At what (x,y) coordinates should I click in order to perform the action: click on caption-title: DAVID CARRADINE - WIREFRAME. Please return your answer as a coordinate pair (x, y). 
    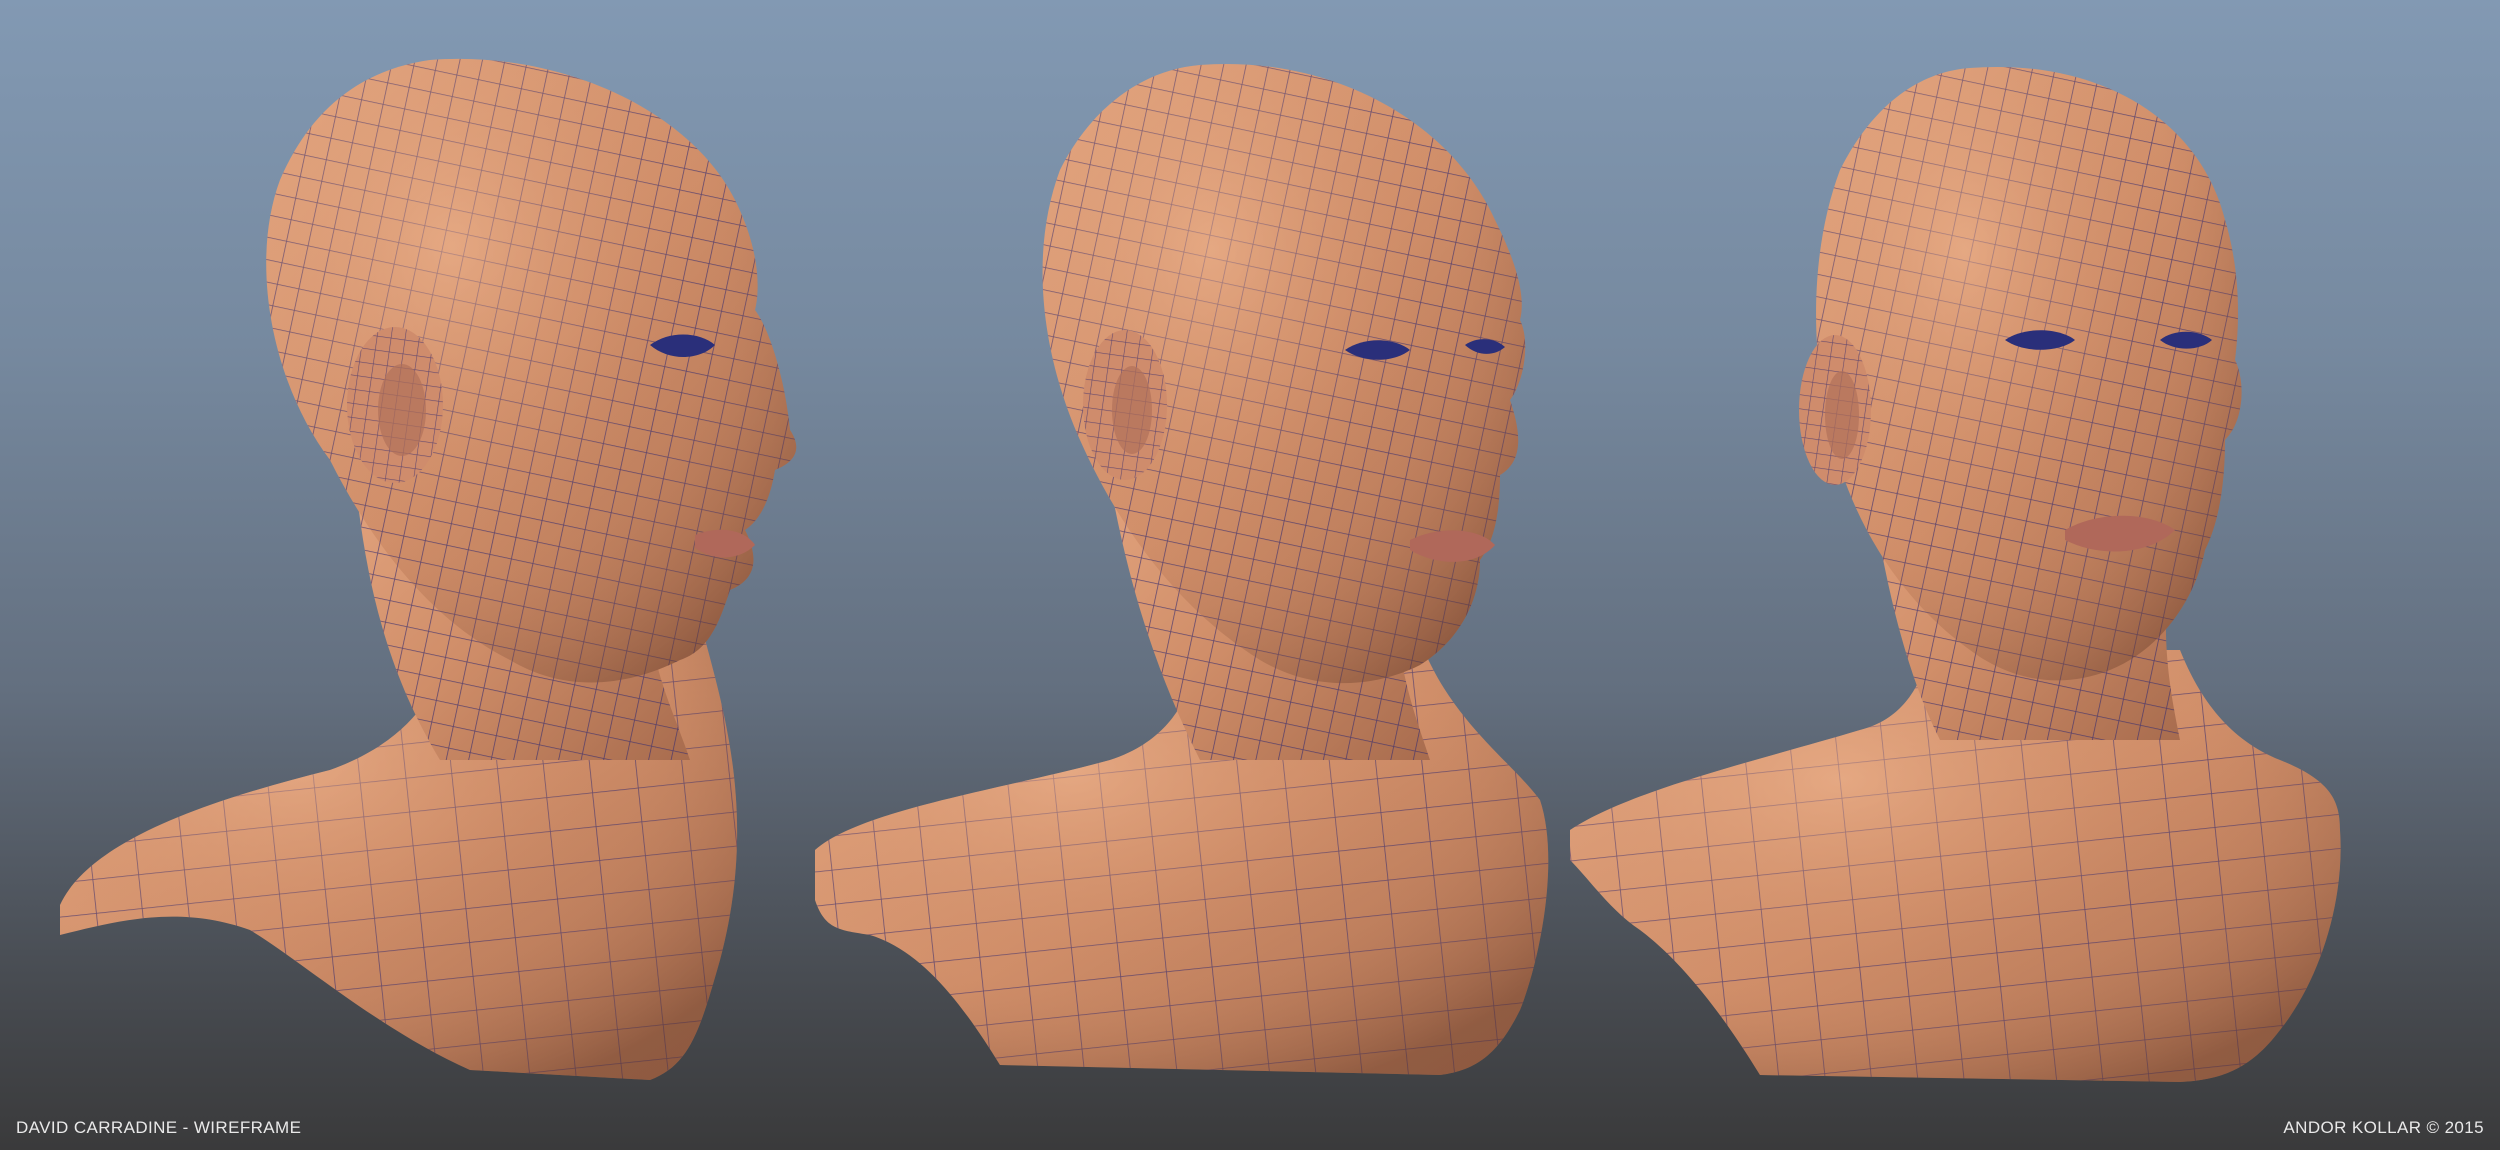
    Looking at the image, I should click on (159, 1127).